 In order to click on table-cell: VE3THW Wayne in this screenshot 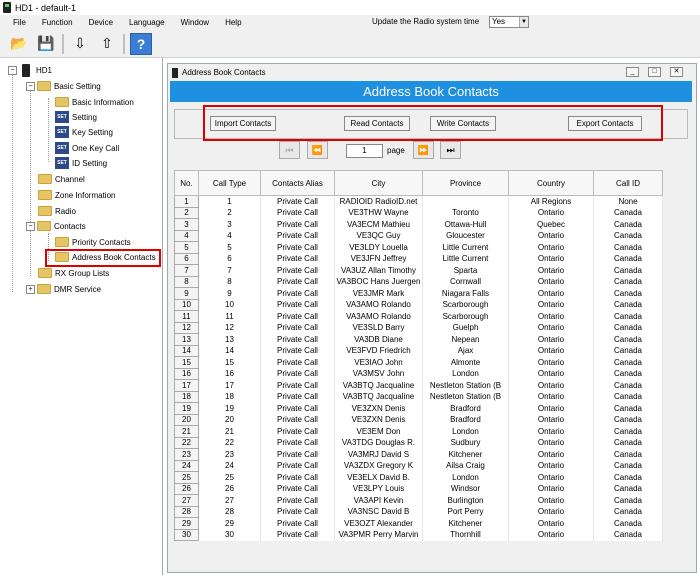, I will do `click(378, 213)`.